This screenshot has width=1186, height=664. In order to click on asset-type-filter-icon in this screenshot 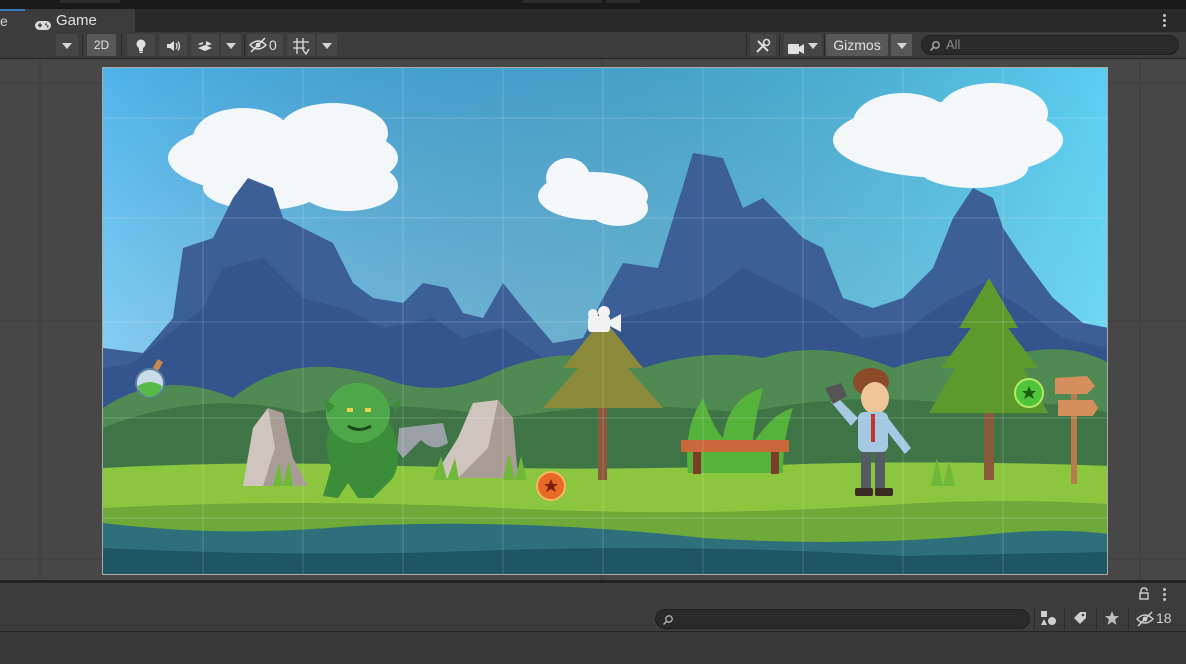, I will do `click(1048, 619)`.